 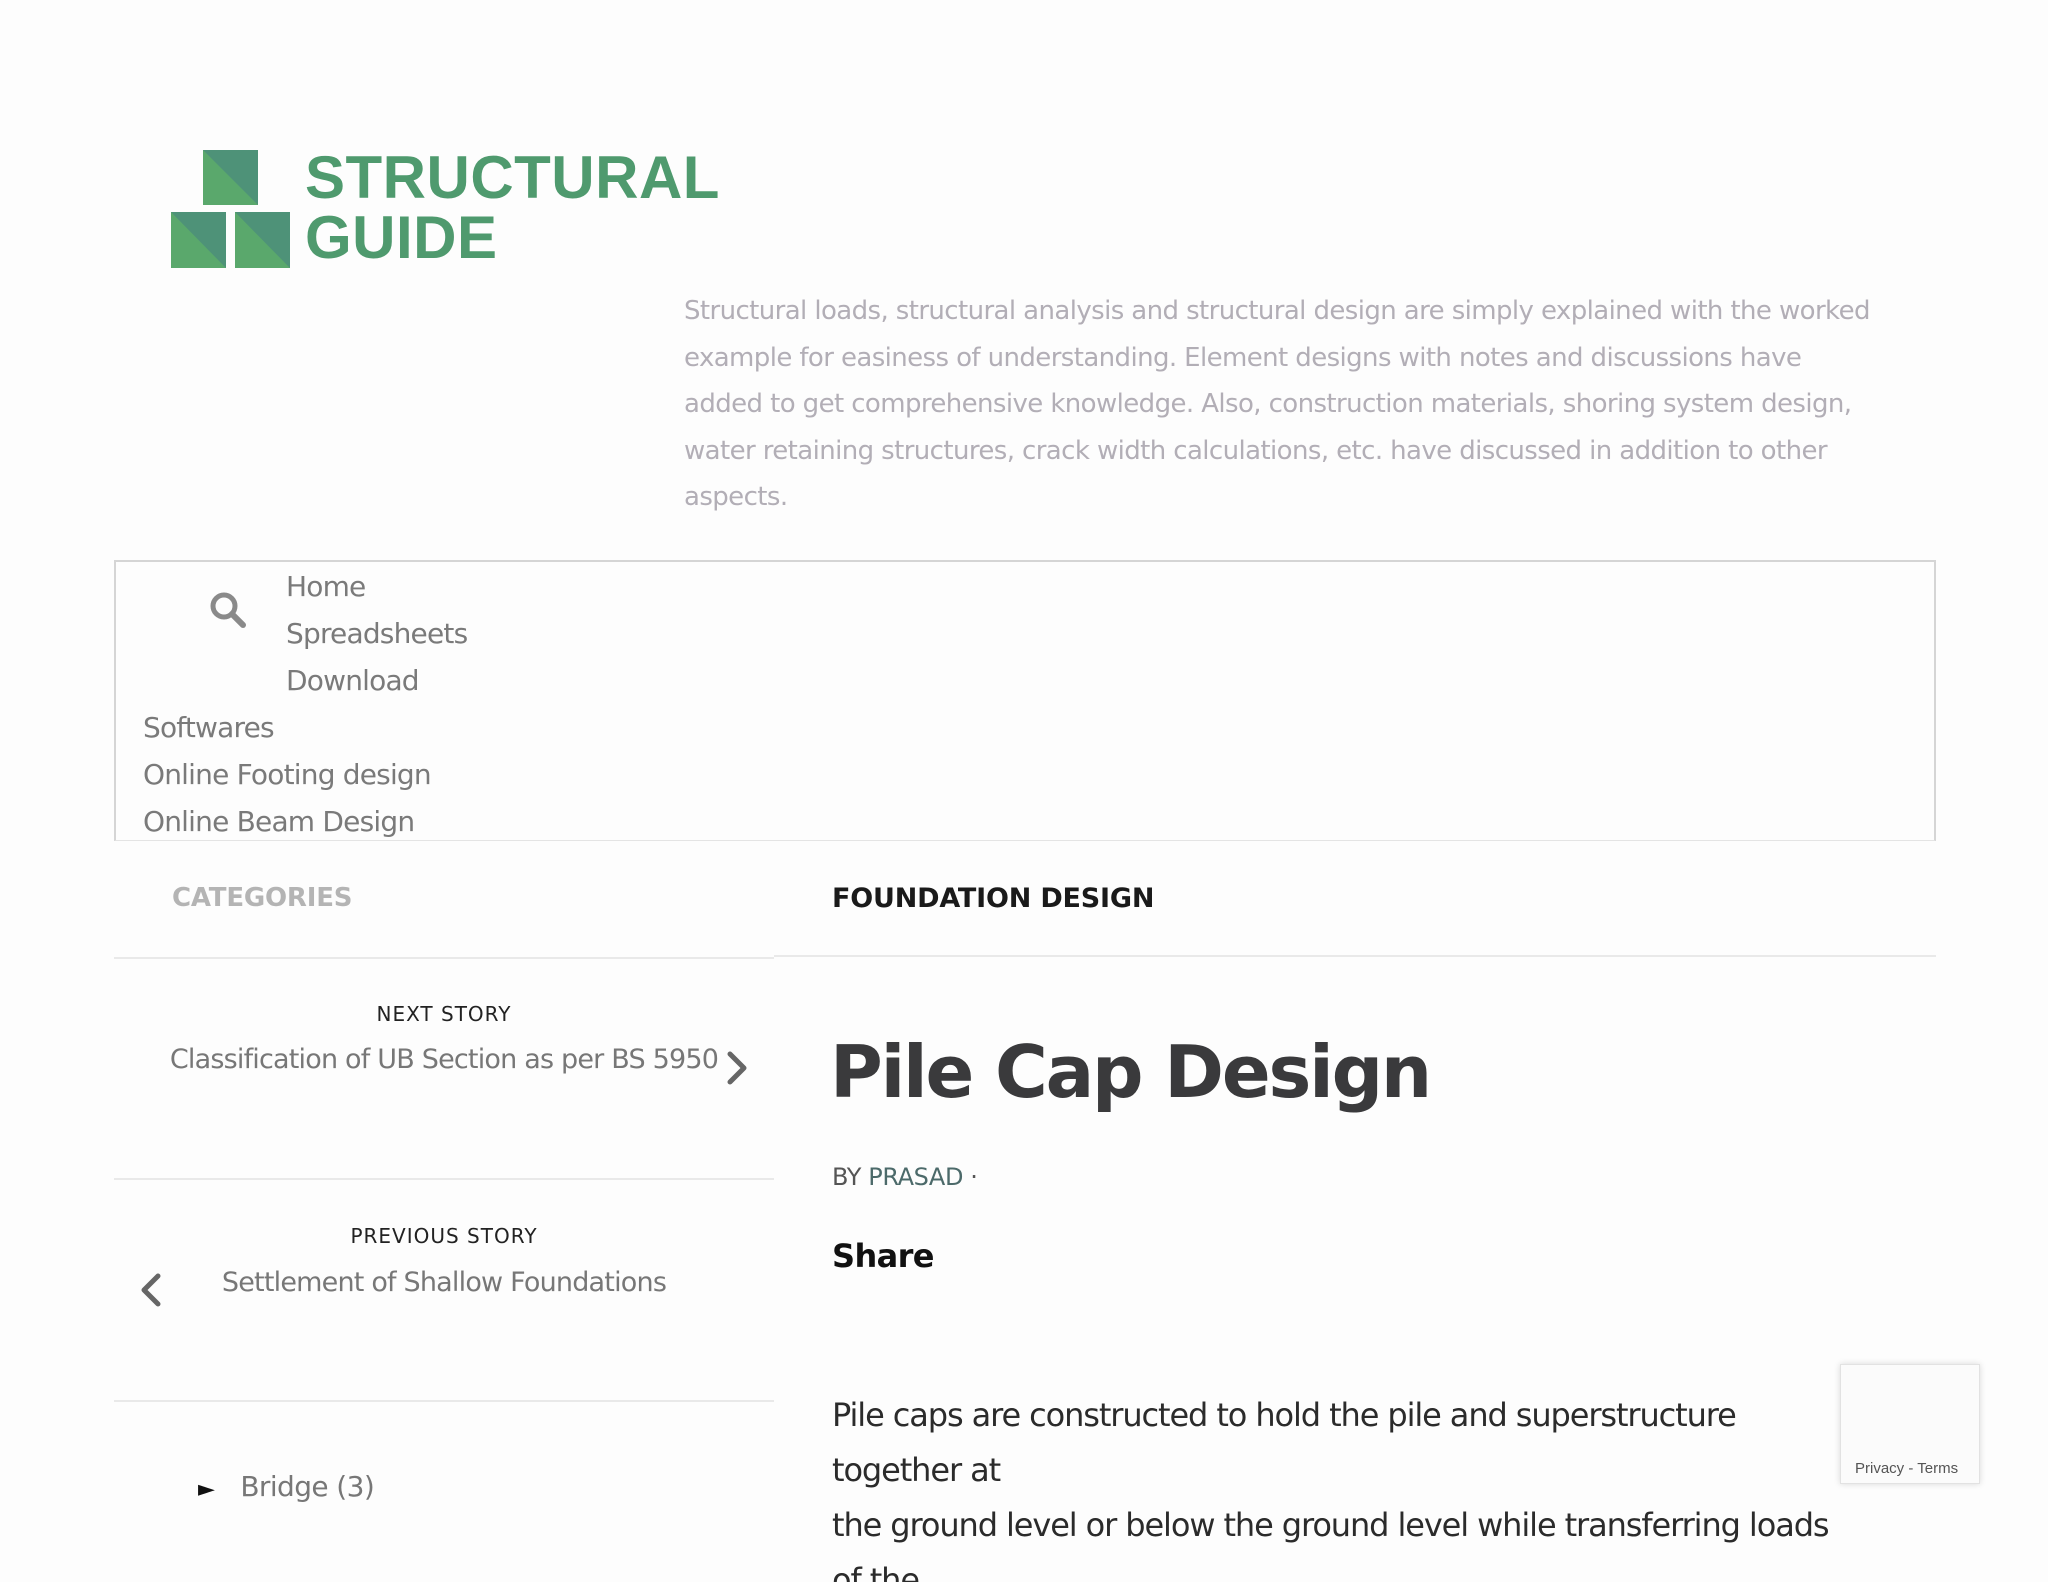 What do you see at coordinates (737, 1068) in the screenshot?
I see `chevron-right-icon` at bounding box center [737, 1068].